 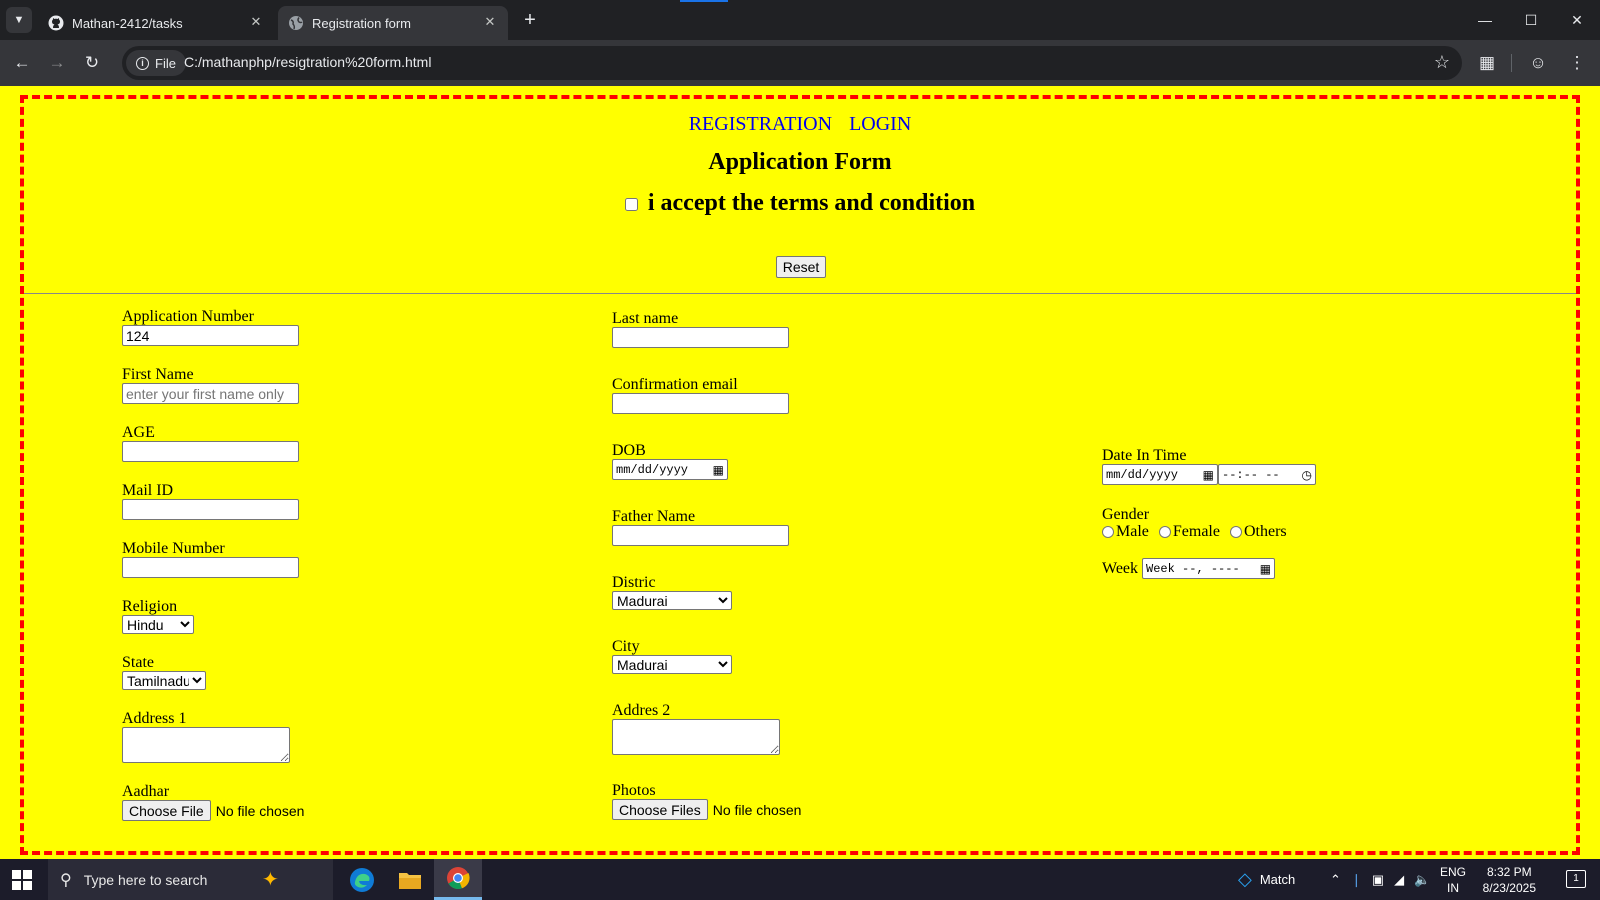 What do you see at coordinates (458, 879) in the screenshot?
I see `chrome-app` at bounding box center [458, 879].